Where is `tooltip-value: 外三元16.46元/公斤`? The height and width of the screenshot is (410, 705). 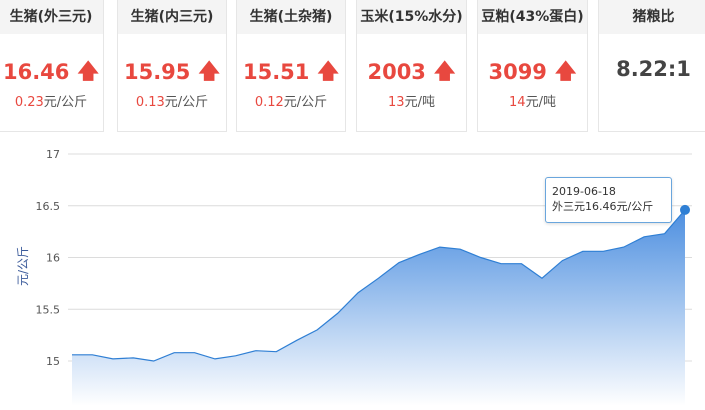
tooltip-value: 外三元16.46元/公斤 is located at coordinates (603, 206).